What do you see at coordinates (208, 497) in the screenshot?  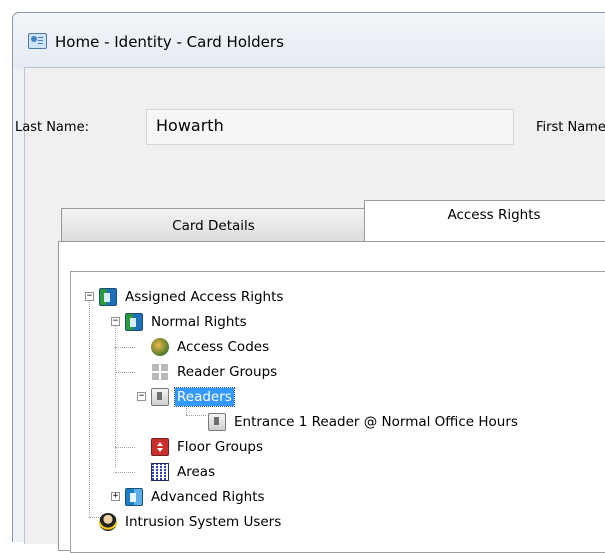 I see `tree-node-label: Advanced Rights` at bounding box center [208, 497].